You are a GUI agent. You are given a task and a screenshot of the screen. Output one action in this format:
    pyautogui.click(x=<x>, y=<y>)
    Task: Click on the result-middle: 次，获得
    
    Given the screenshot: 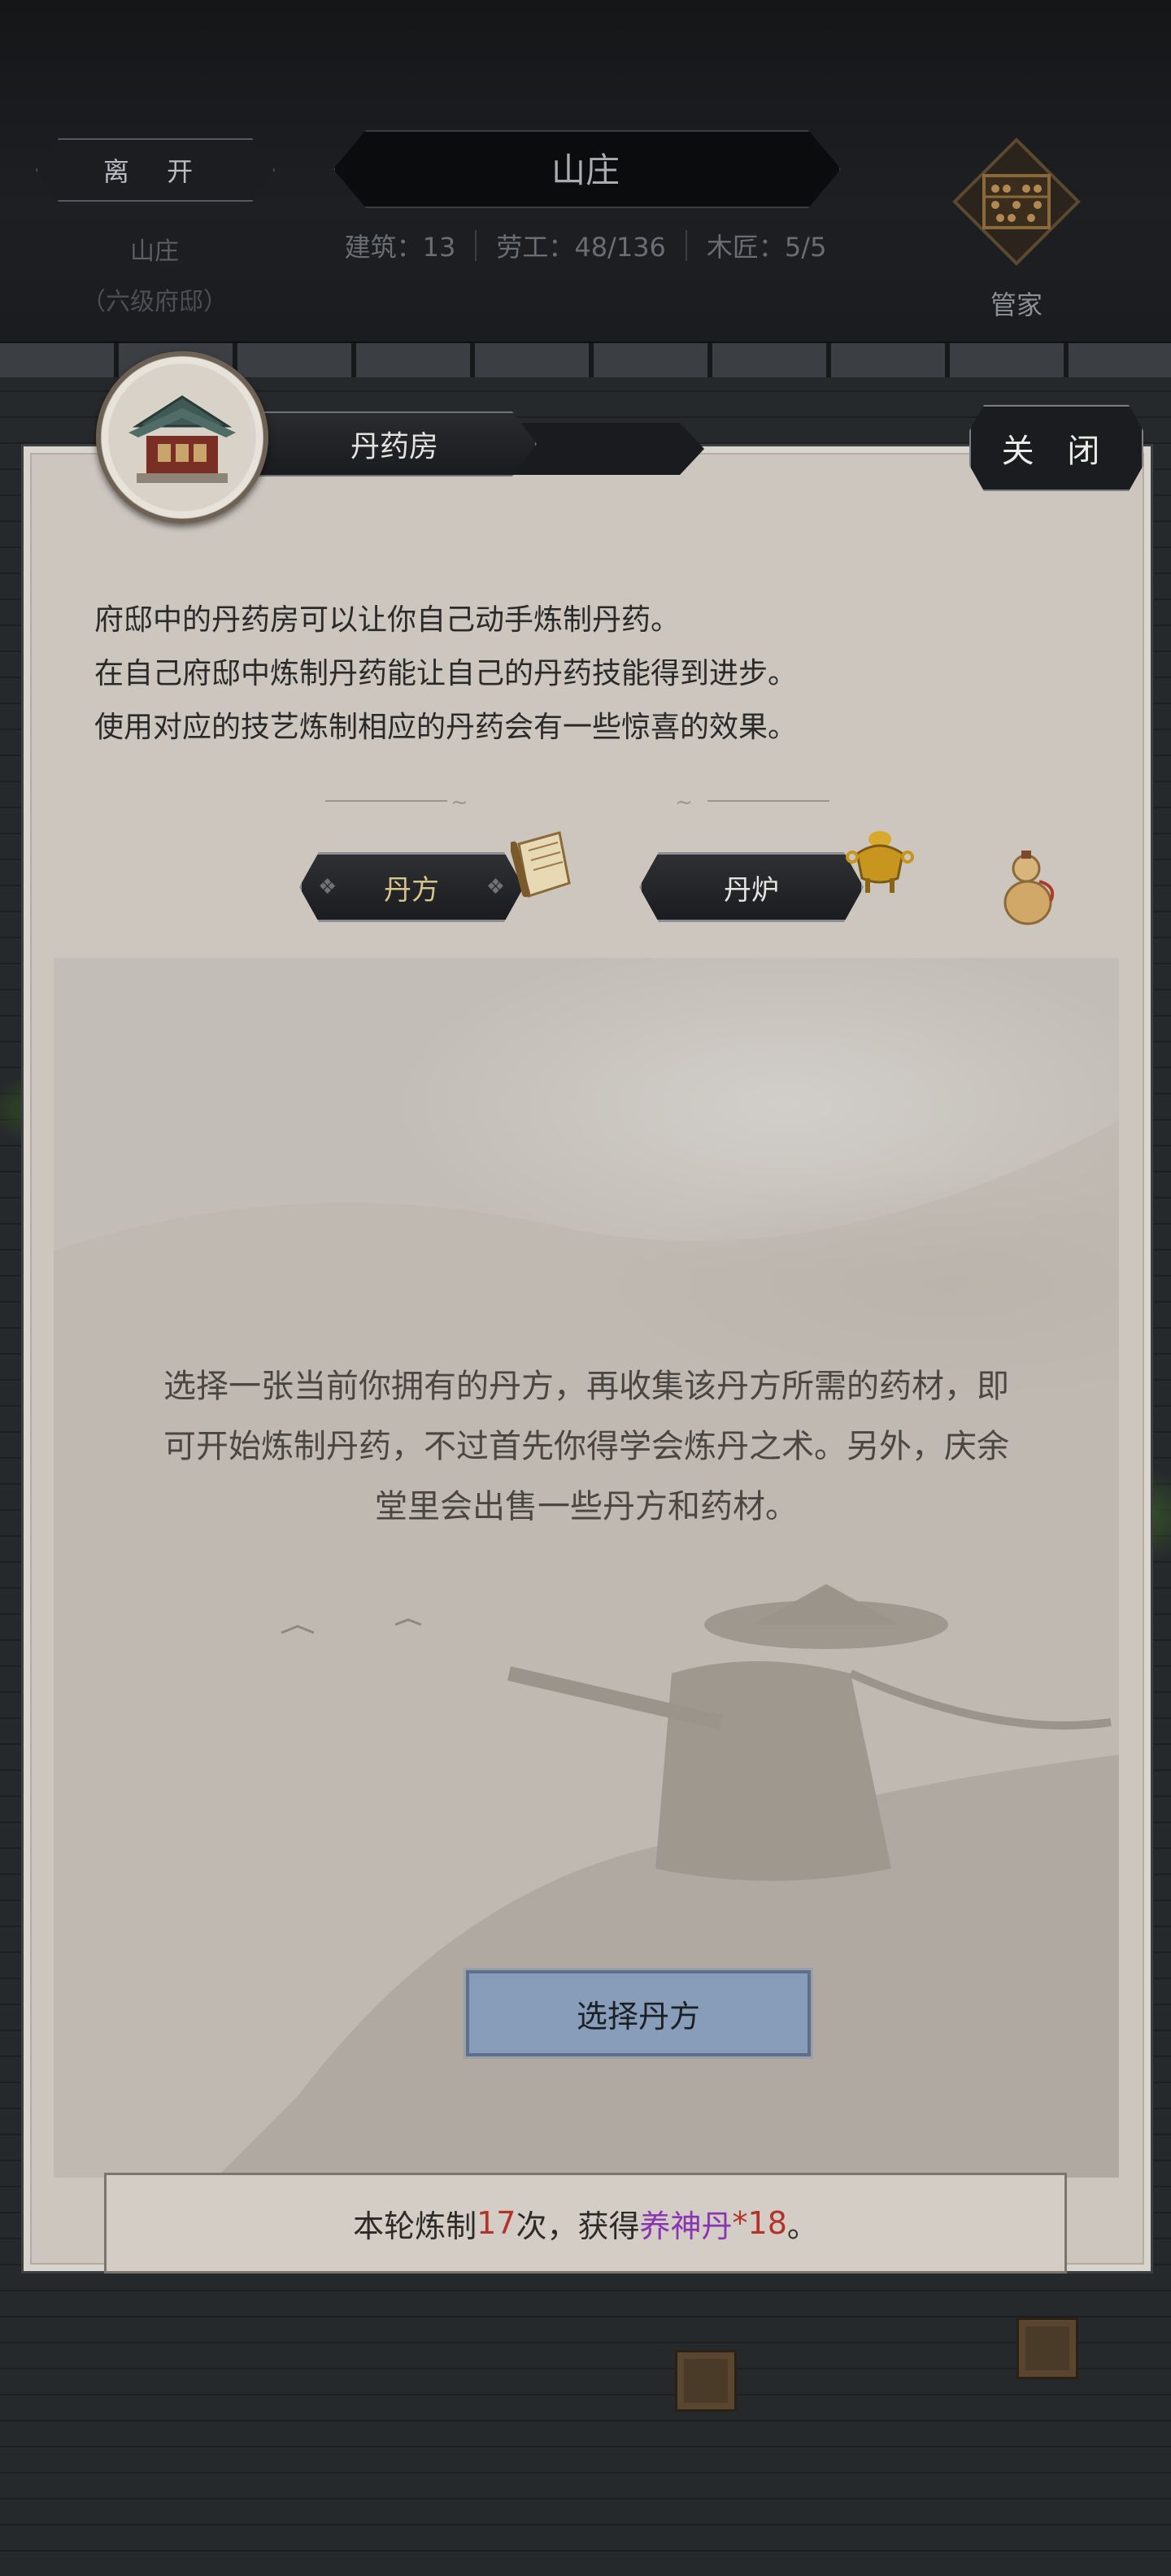 What is the action you would take?
    pyautogui.click(x=578, y=2226)
    